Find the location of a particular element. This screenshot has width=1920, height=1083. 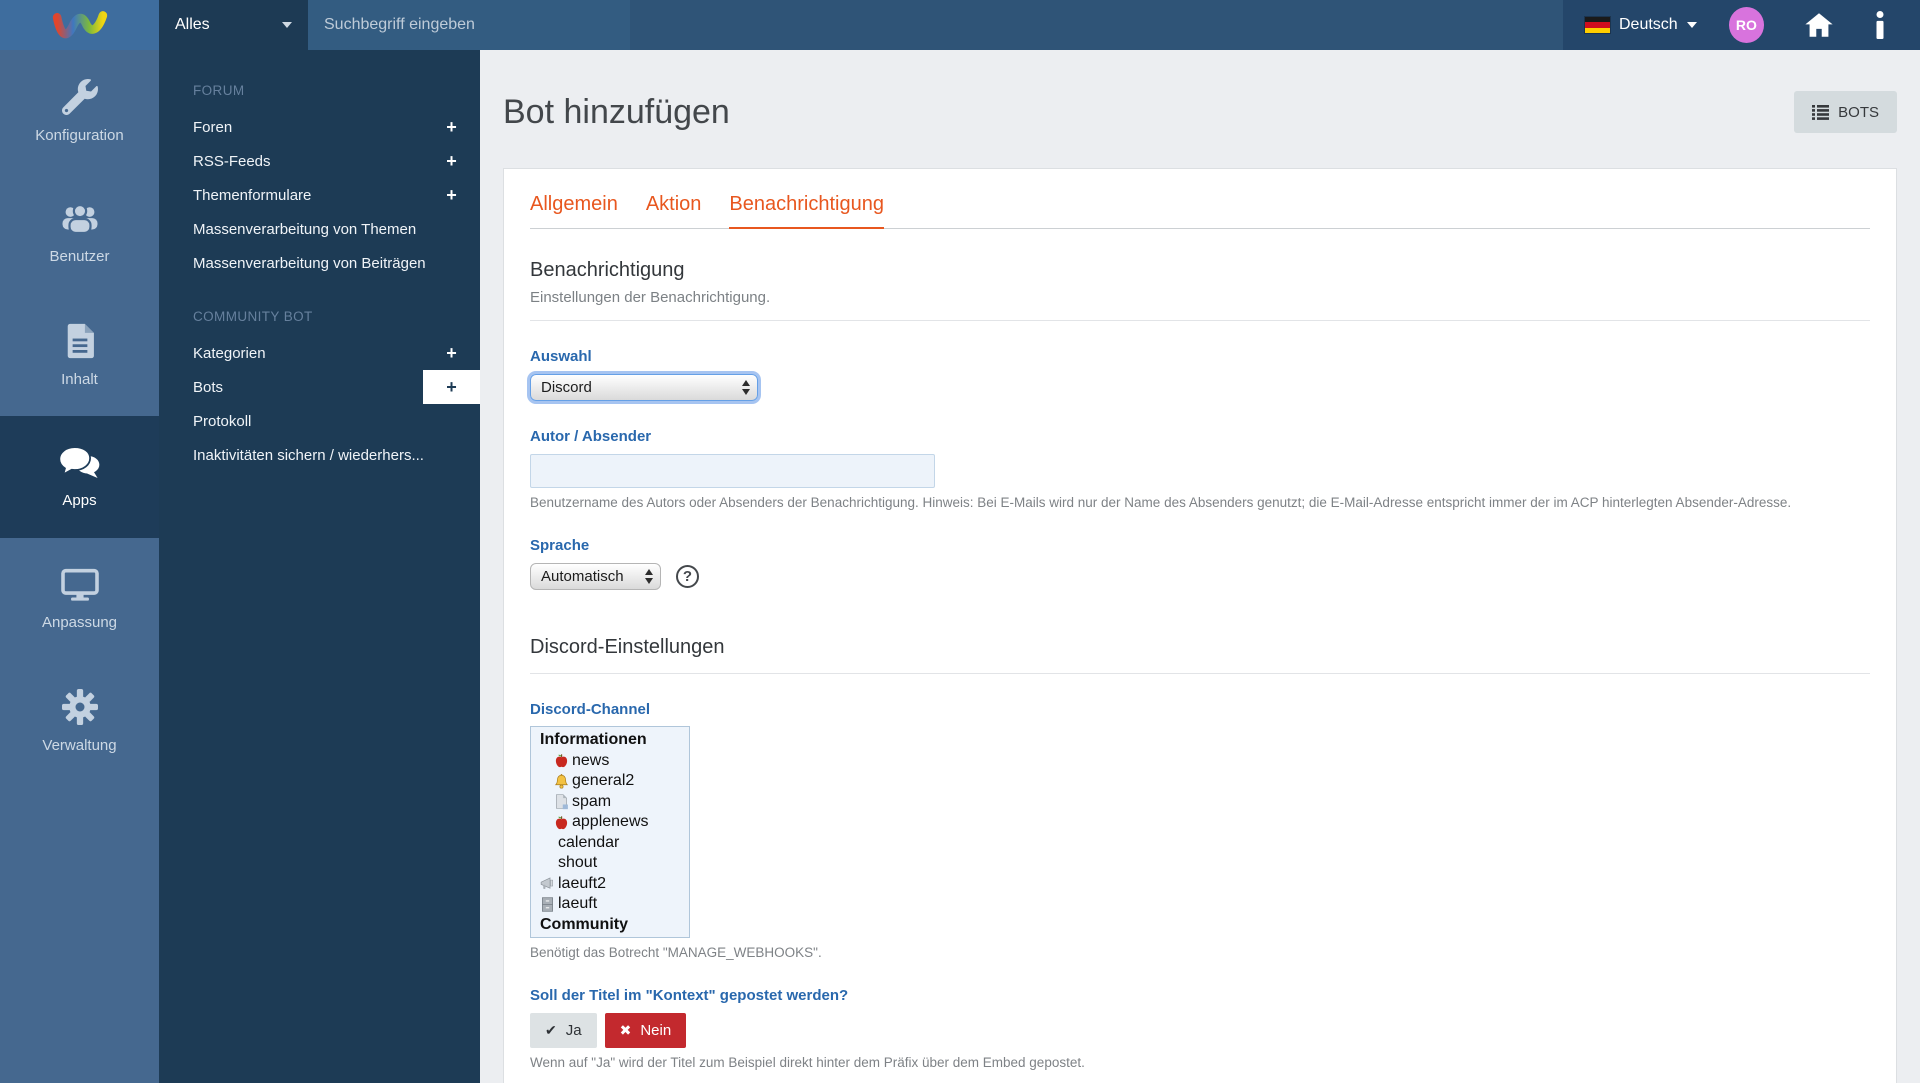

channel-option: laeuft is located at coordinates (610, 904).